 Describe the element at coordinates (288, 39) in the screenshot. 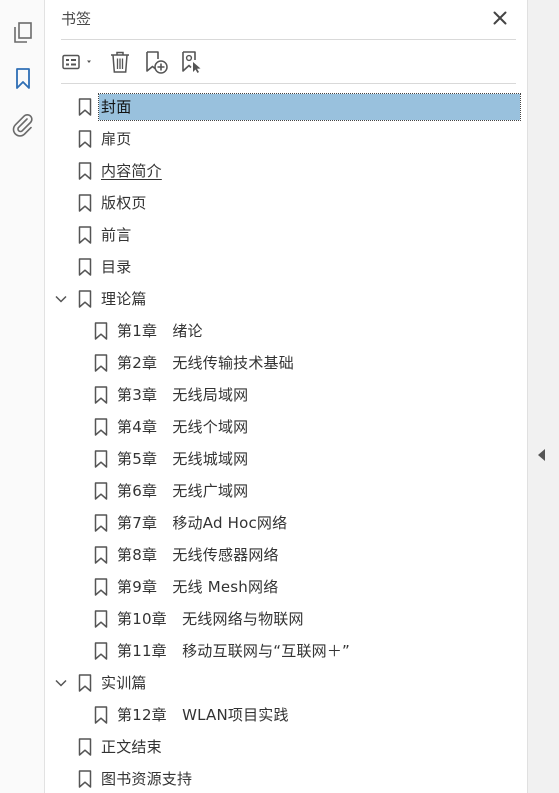

I see `header-divider` at that location.